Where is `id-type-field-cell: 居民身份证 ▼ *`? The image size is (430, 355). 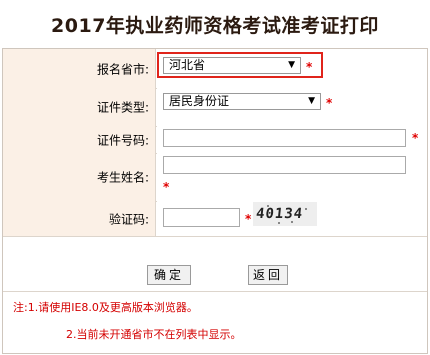 id-type-field-cell: 居民身份证 ▼ * is located at coordinates (292, 107).